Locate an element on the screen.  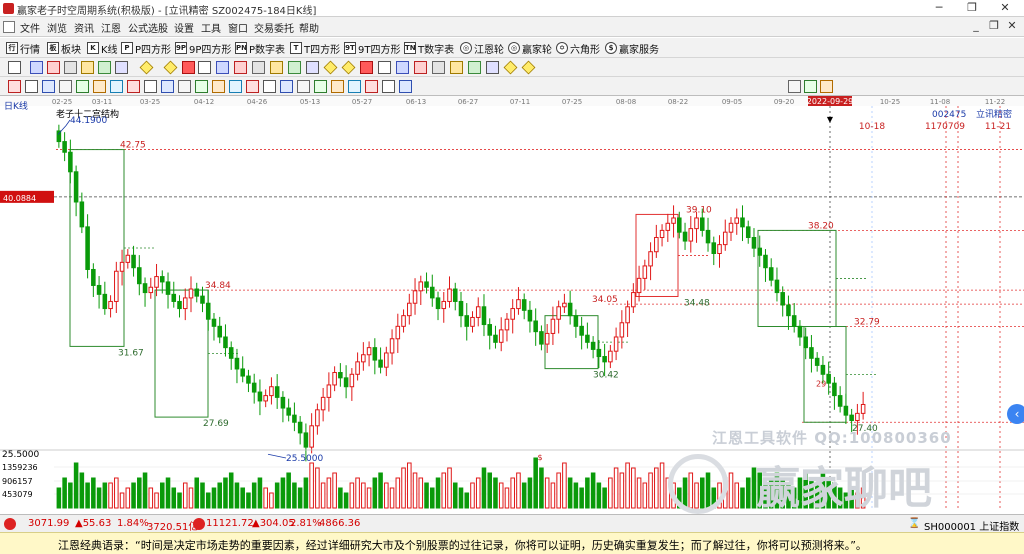
toolbar3-tool-16-icon is located at coordinates (286, 86).